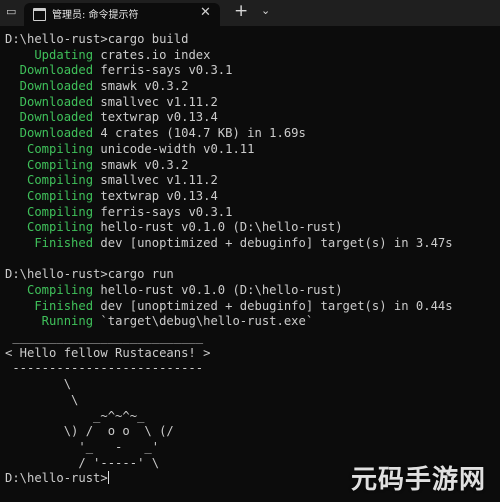 This screenshot has height=502, width=500. What do you see at coordinates (89, 274) in the screenshot?
I see `command-line: D:\hello-rust>cargo run` at bounding box center [89, 274].